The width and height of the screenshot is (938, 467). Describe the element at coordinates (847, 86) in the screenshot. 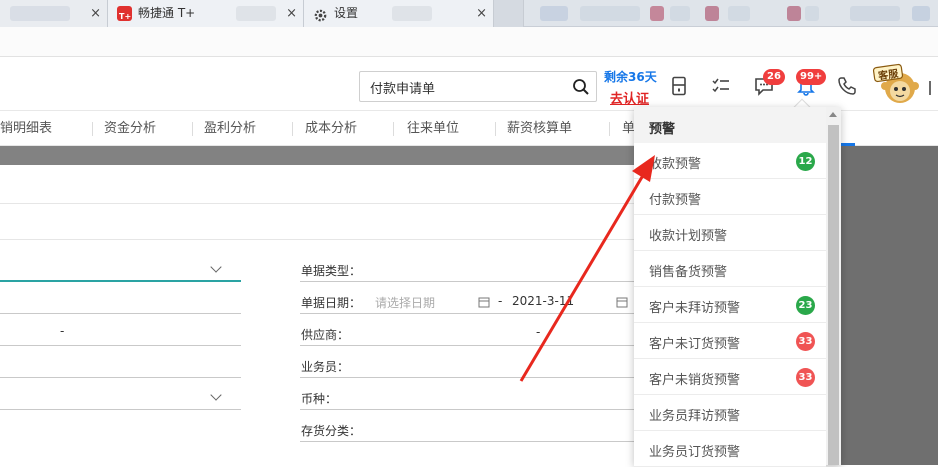

I see `phone-icon` at that location.